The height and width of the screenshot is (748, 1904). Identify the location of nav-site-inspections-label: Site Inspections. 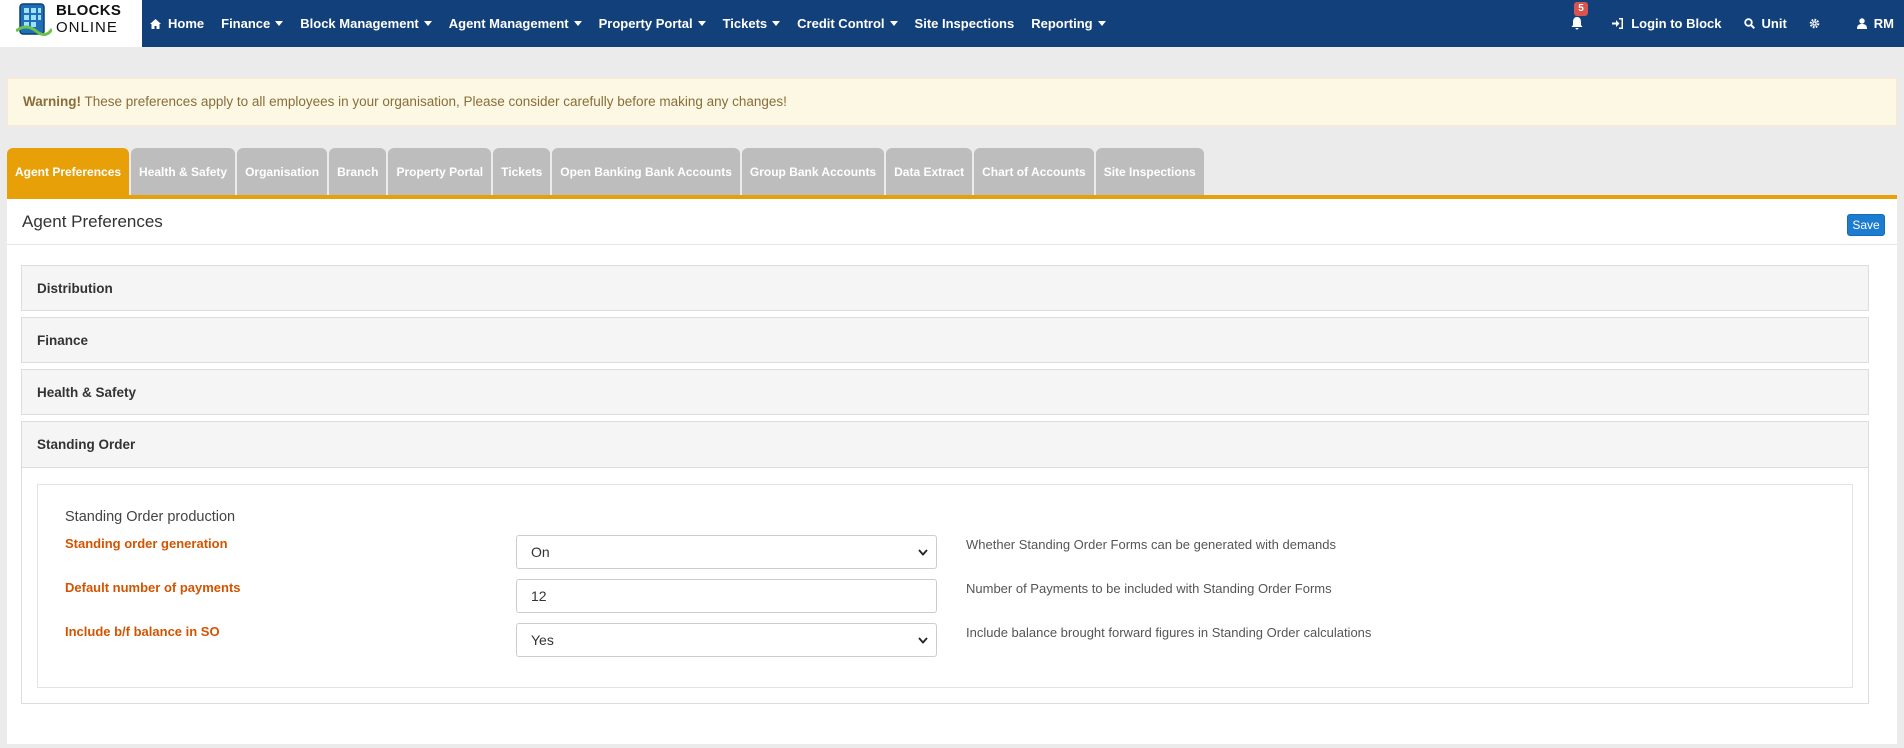
(964, 23).